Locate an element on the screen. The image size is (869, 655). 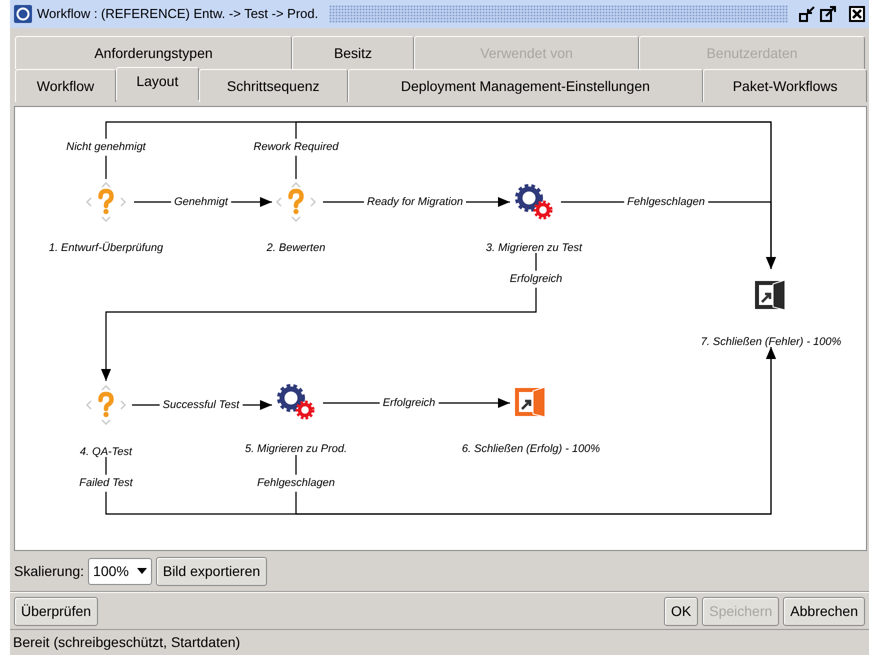
dialog-button: Abbrechen is located at coordinates (824, 611).